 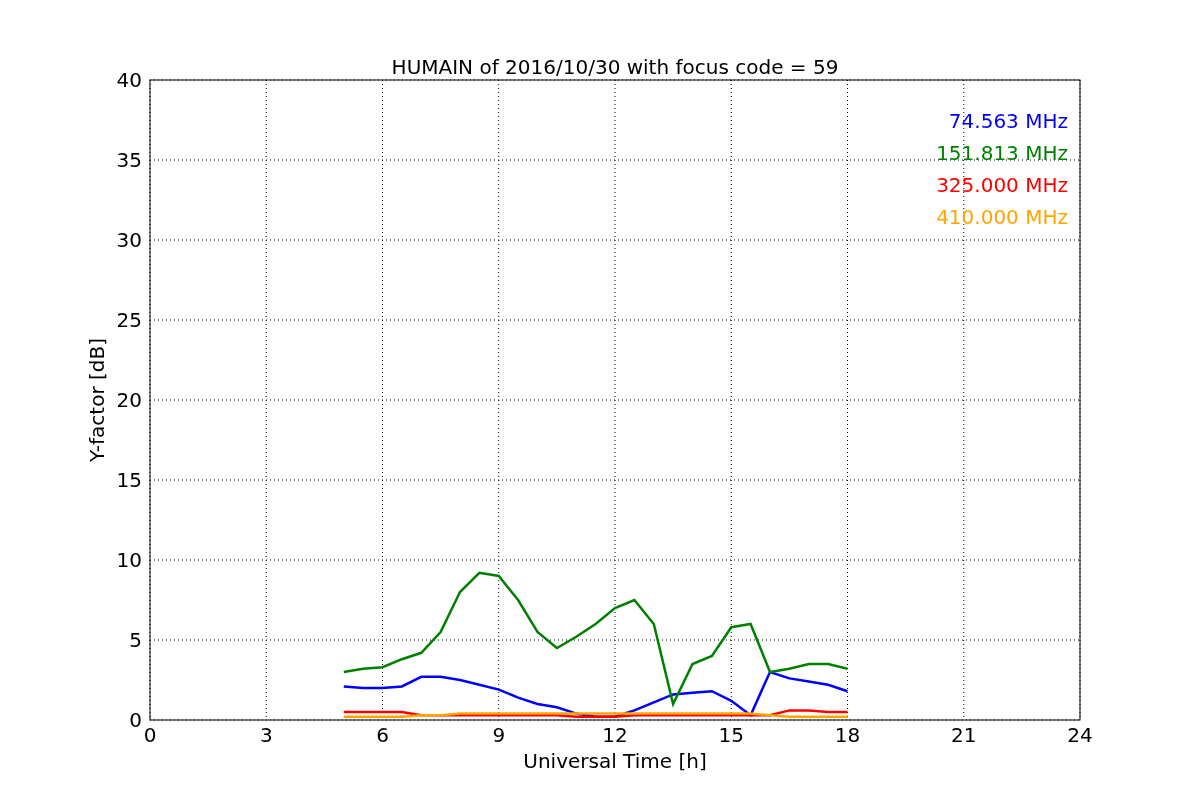 I want to click on tick-label: 5, so click(x=135, y=640).